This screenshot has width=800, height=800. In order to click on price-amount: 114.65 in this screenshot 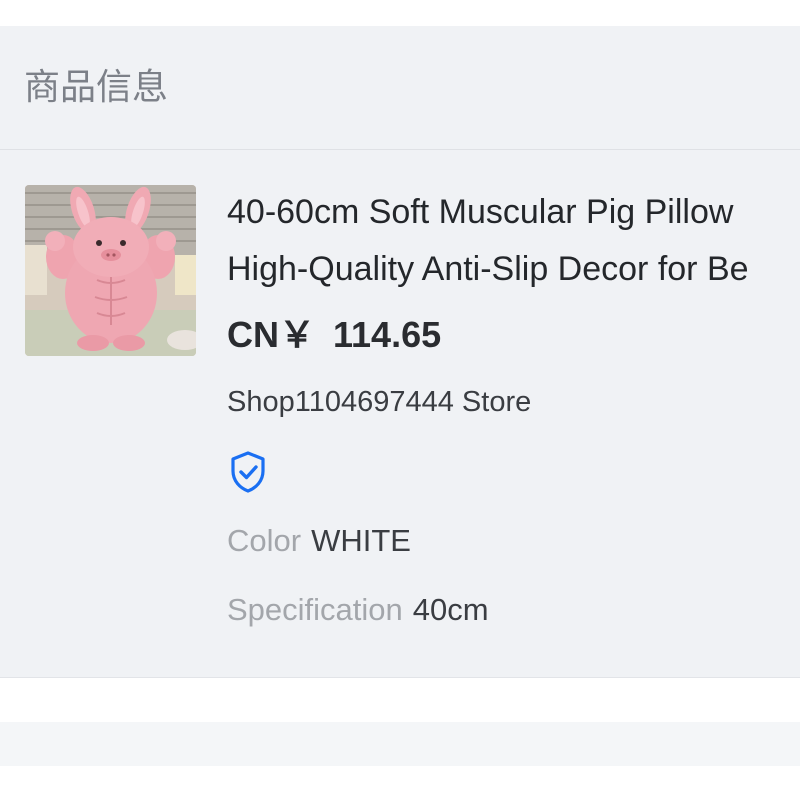, I will do `click(387, 334)`.